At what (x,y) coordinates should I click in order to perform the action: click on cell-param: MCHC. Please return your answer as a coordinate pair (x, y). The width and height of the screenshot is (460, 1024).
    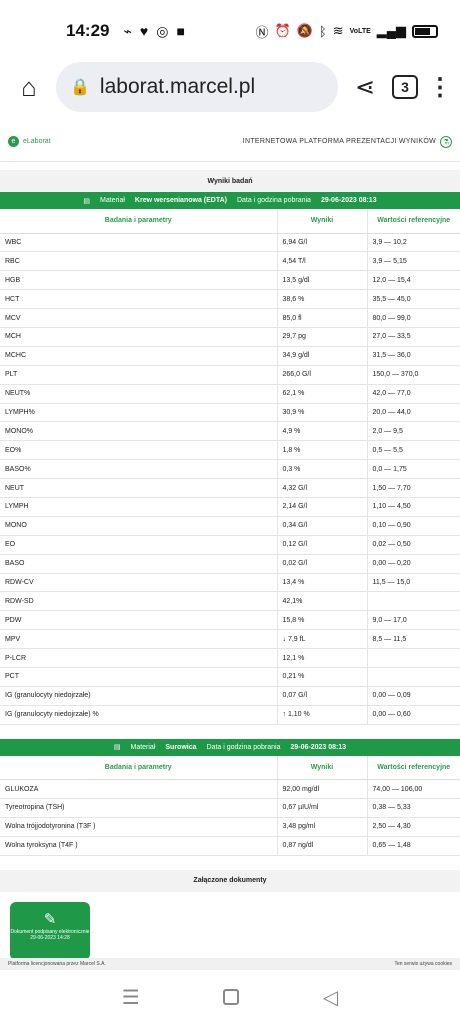
    Looking at the image, I should click on (138, 356).